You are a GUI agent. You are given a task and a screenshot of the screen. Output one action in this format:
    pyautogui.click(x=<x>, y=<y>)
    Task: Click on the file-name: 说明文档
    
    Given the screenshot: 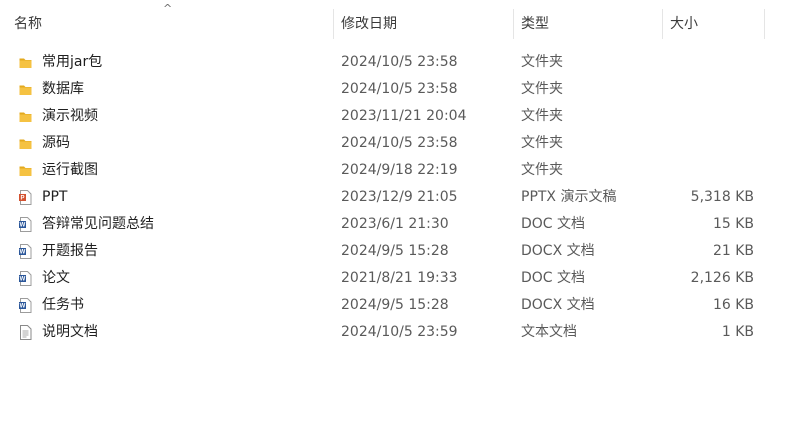 What is the action you would take?
    pyautogui.click(x=70, y=332)
    